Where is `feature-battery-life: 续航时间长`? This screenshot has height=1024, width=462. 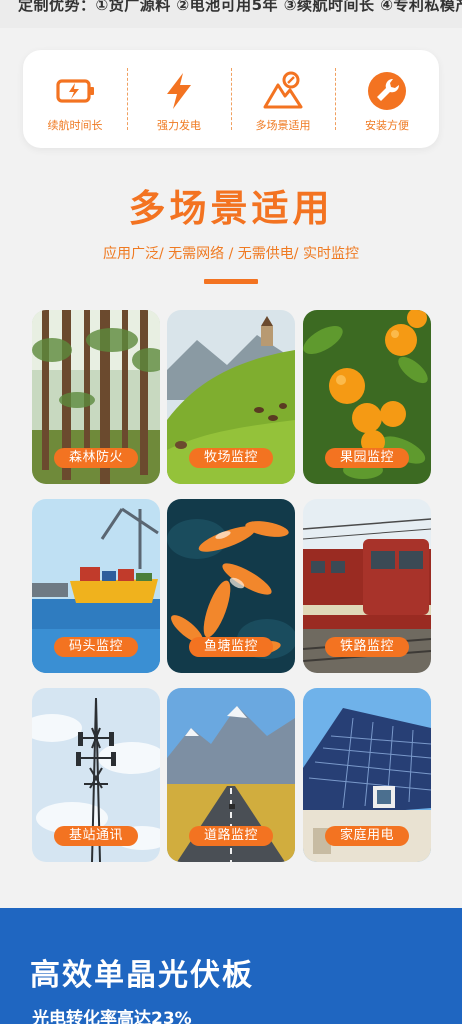
feature-battery-life: 续航时间长 is located at coordinates (75, 99).